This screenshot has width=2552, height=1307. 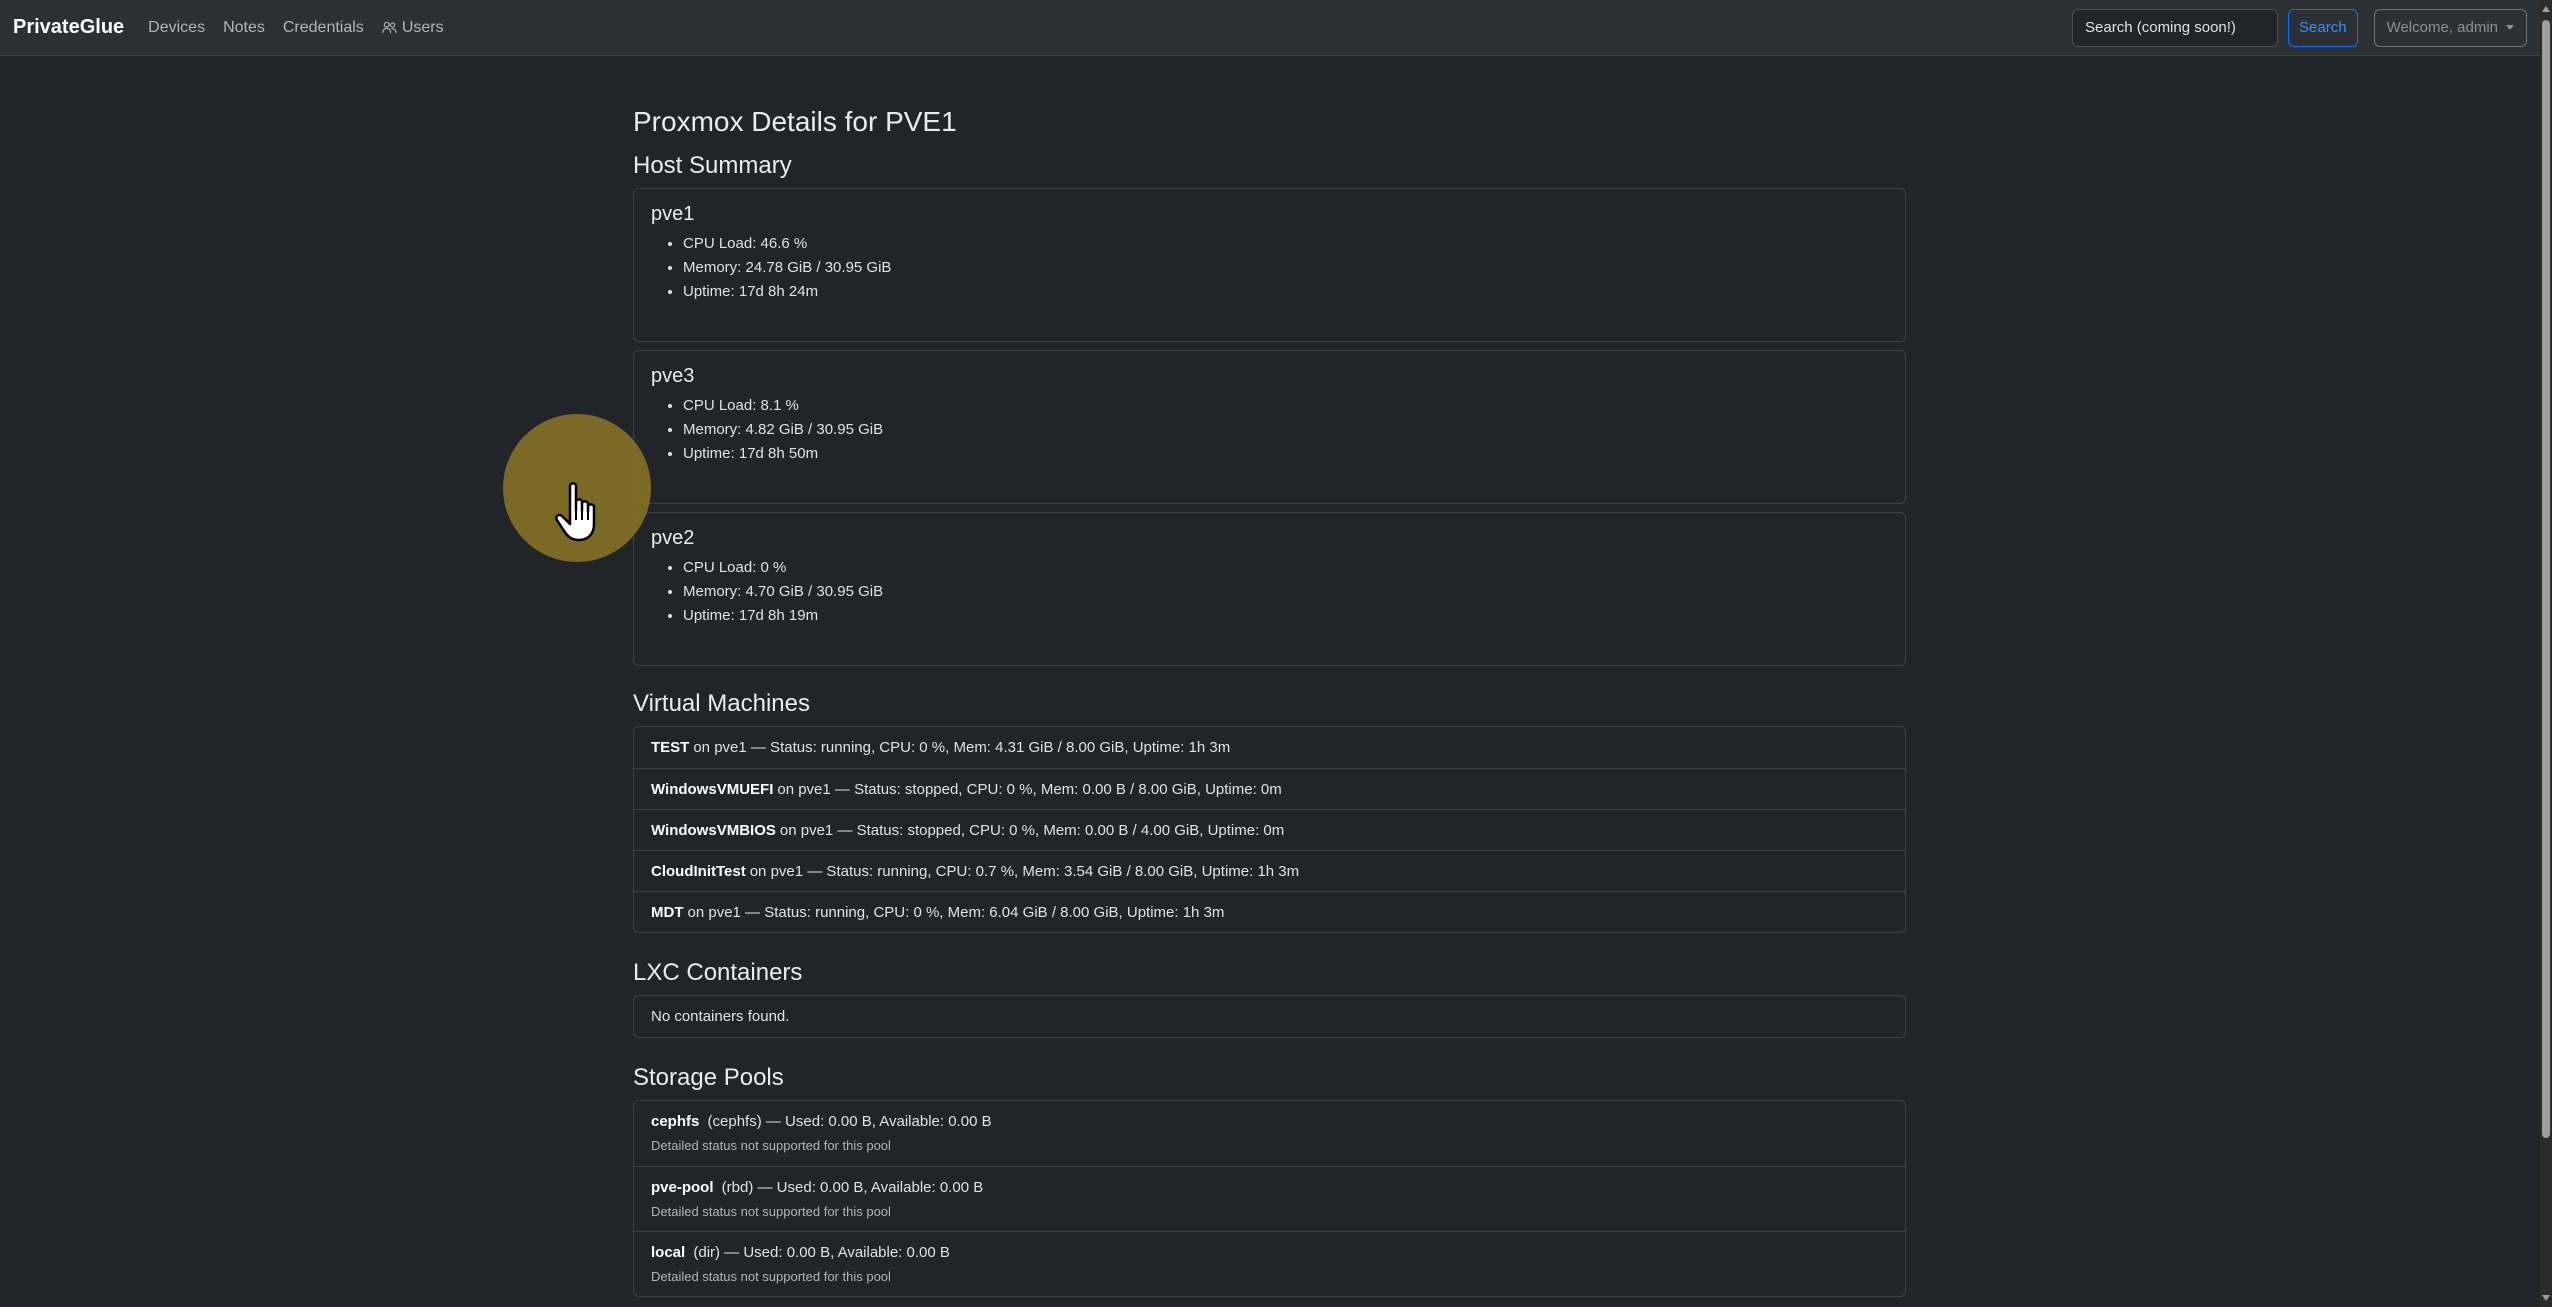 I want to click on people-icon, so click(x=389, y=27).